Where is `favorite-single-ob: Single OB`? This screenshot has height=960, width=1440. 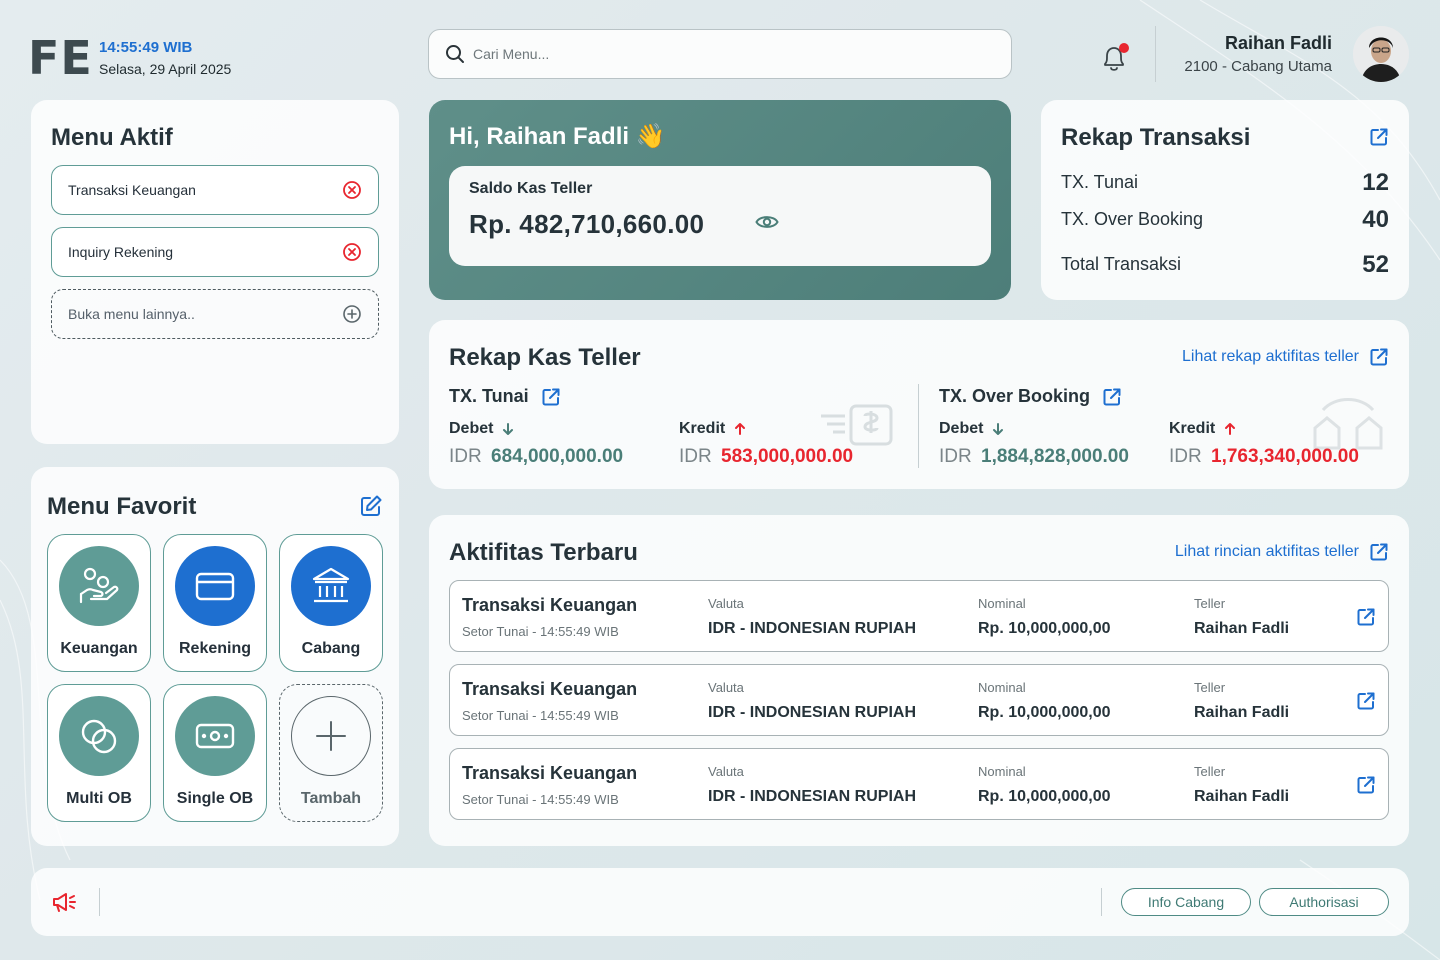
favorite-single-ob: Single OB is located at coordinates (215, 753).